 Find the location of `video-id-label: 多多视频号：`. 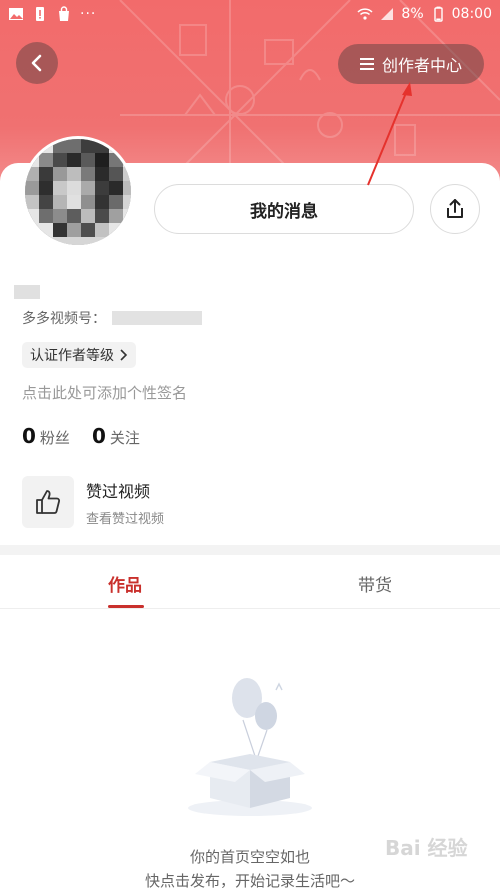

video-id-label: 多多视频号： is located at coordinates (64, 319).